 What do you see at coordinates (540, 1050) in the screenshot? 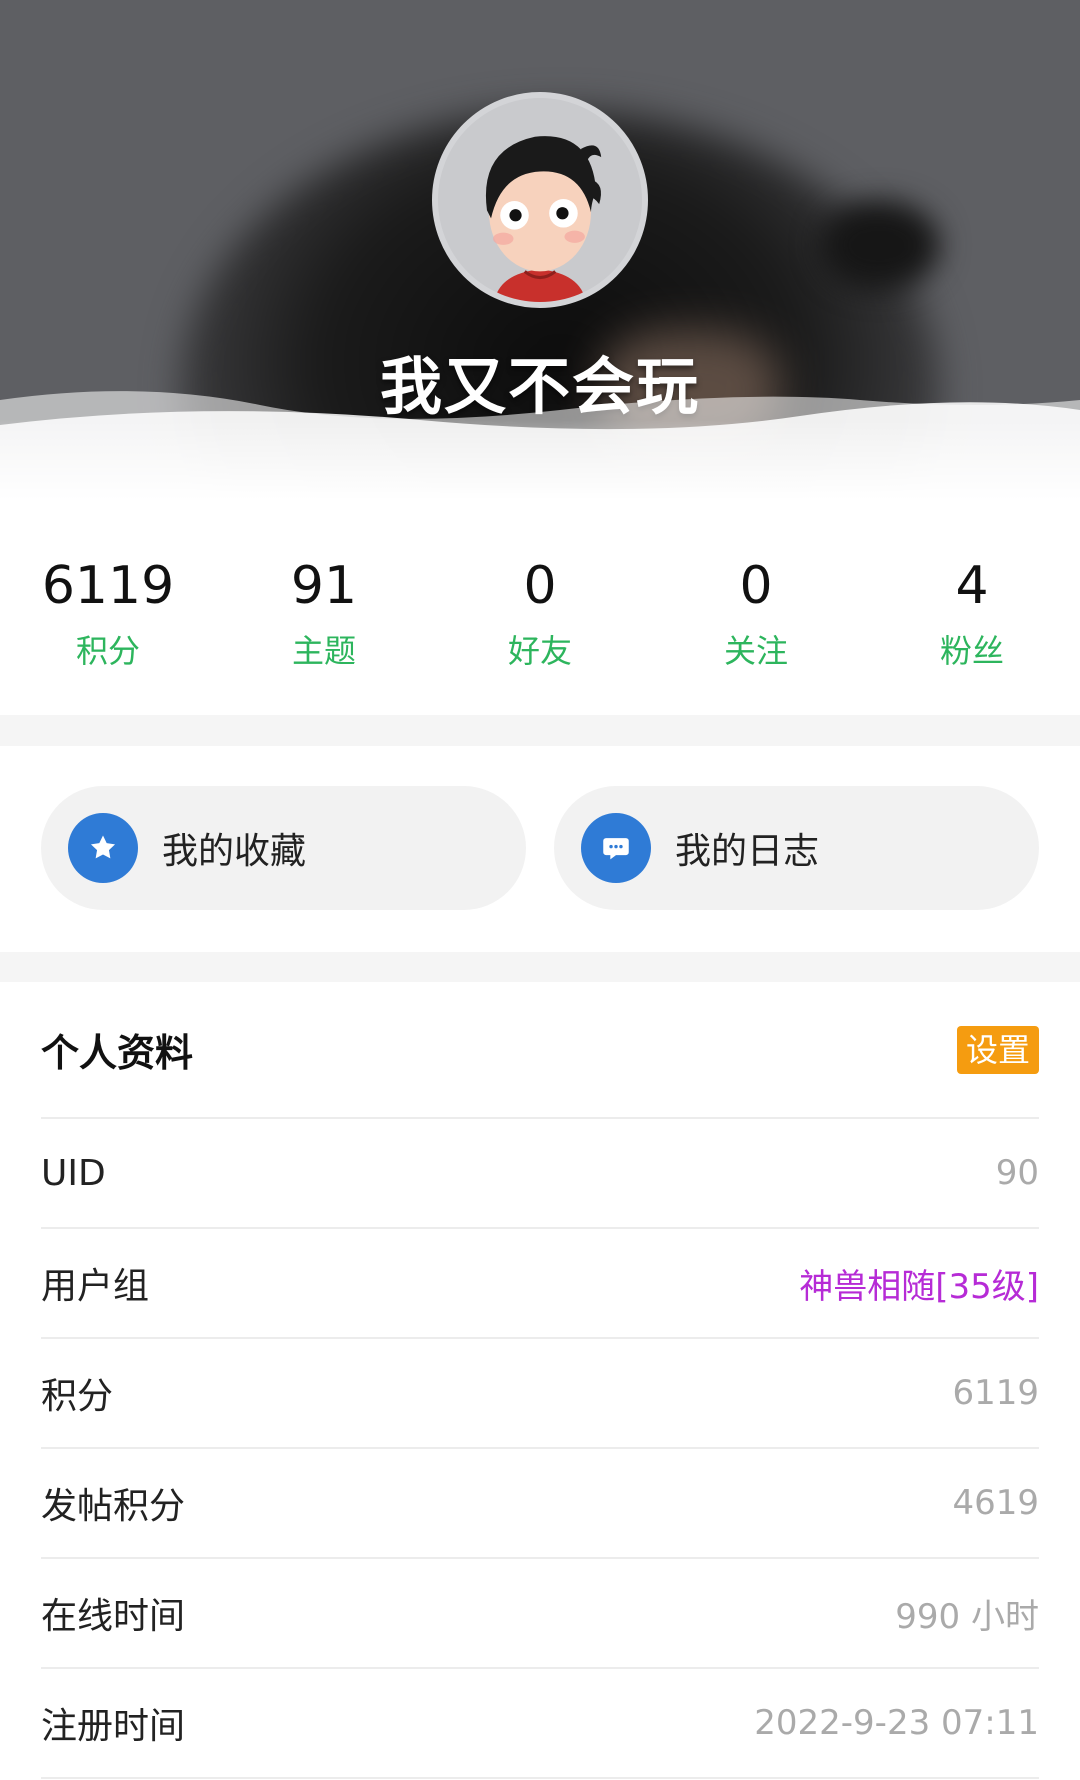
I see `profile-header-row: 个人资料 设置` at bounding box center [540, 1050].